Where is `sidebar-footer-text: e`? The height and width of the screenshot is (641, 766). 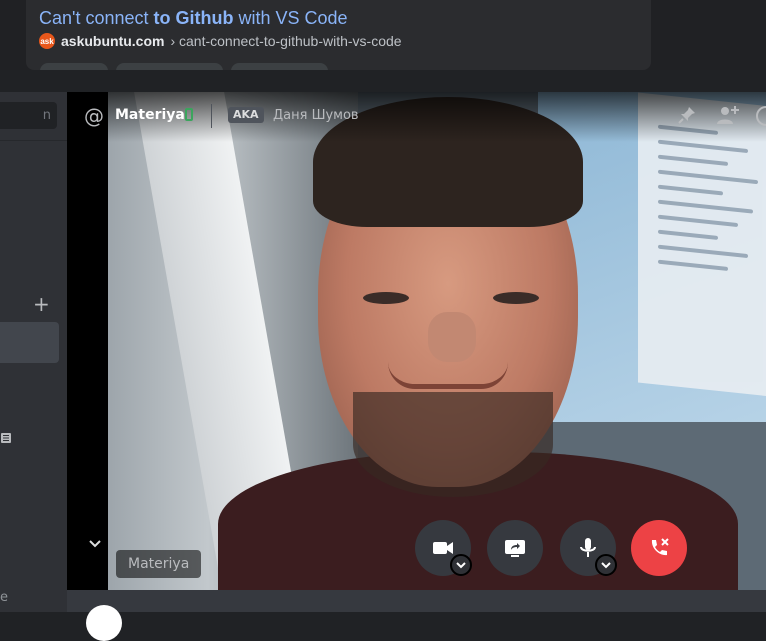 sidebar-footer-text: e is located at coordinates (4, 597).